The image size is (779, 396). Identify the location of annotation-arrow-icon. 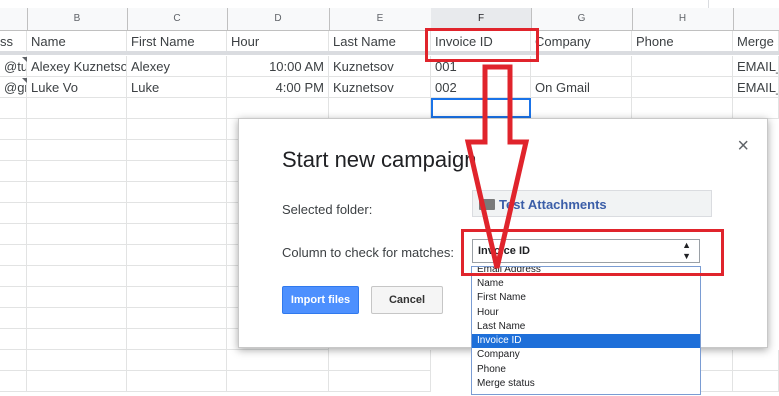
(497, 166).